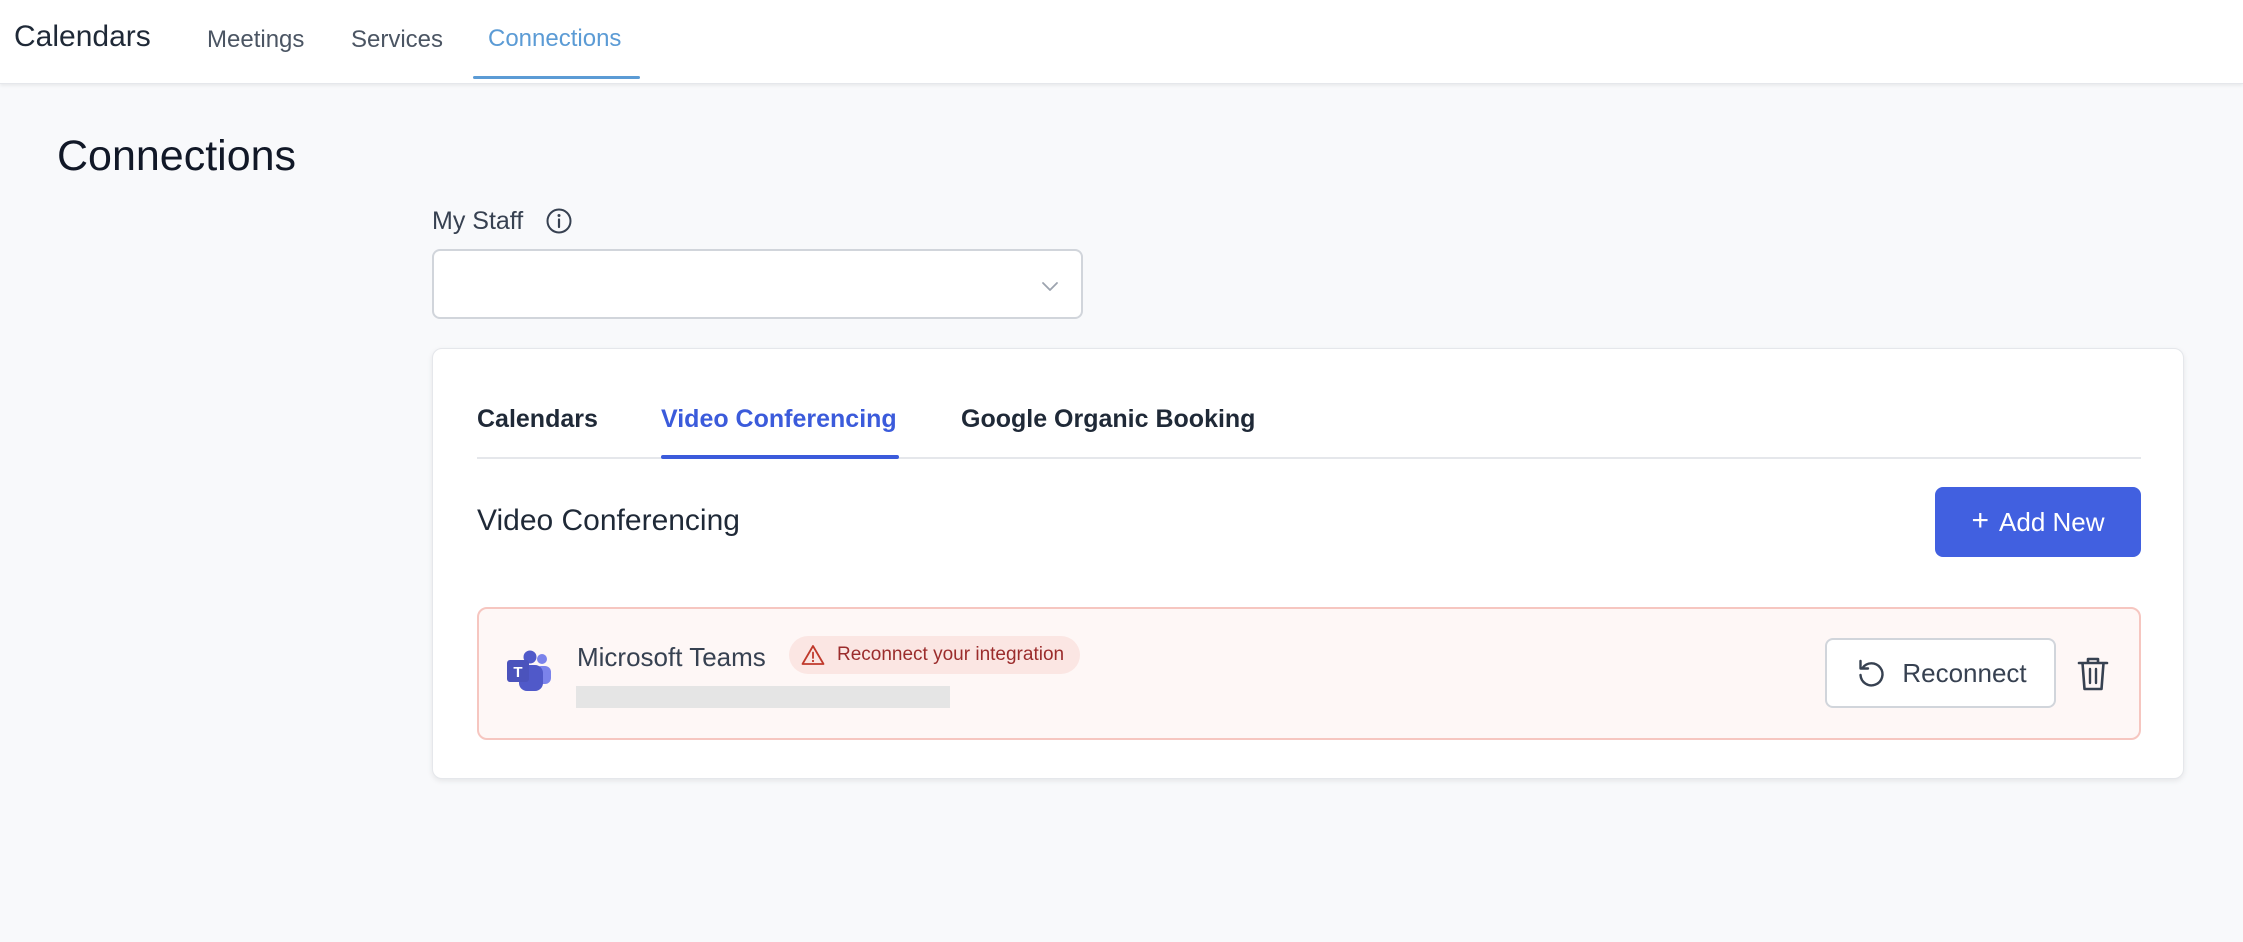 The image size is (2243, 942). Describe the element at coordinates (1980, 520) in the screenshot. I see `plus-icon: +` at that location.